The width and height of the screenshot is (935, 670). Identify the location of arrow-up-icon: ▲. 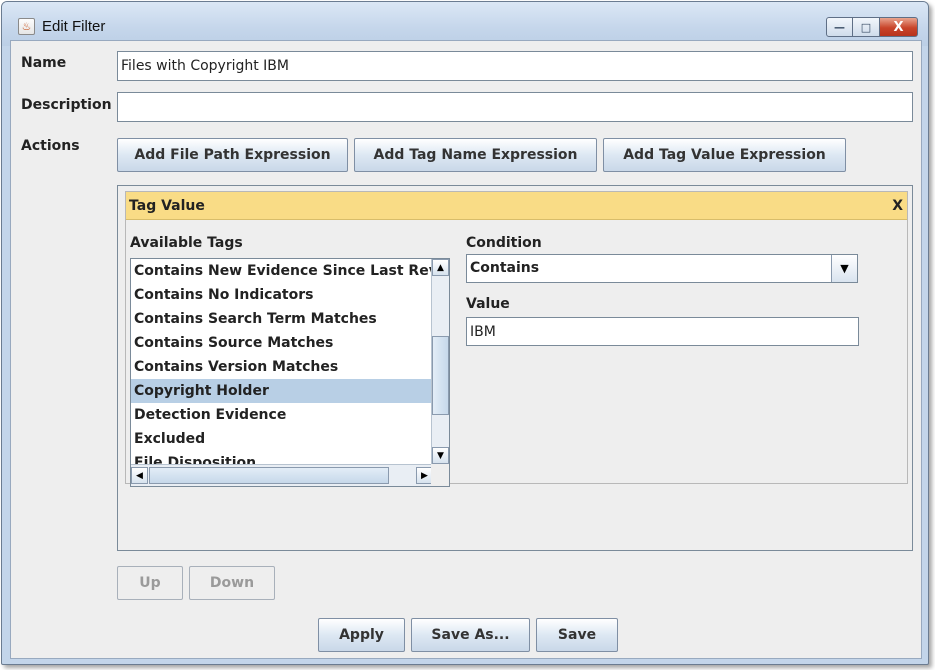
(440, 267).